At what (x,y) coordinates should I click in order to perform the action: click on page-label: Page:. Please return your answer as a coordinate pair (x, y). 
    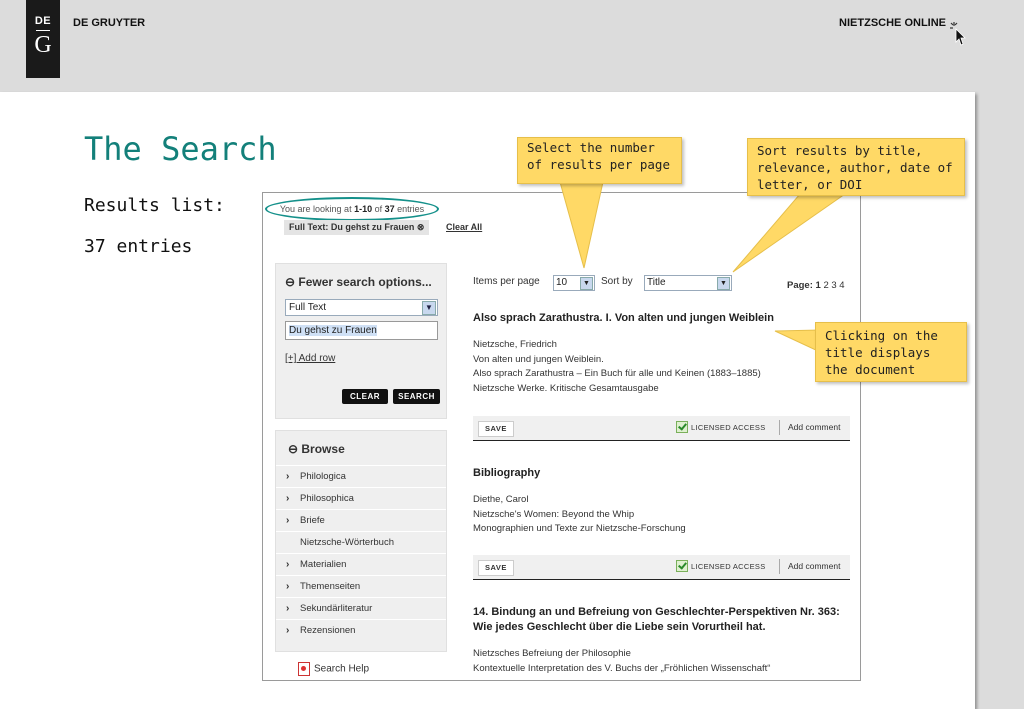
    Looking at the image, I should click on (800, 285).